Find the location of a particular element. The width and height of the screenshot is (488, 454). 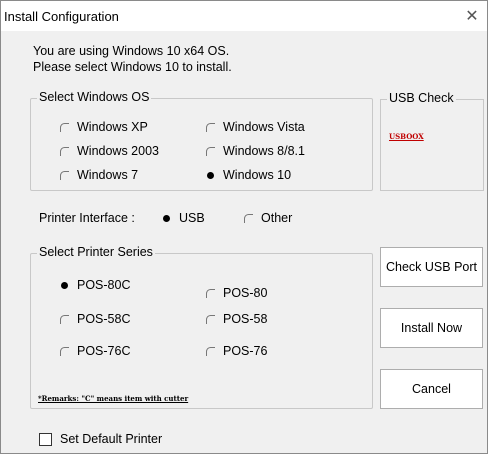

radio-label: Windows Vista is located at coordinates (264, 127).